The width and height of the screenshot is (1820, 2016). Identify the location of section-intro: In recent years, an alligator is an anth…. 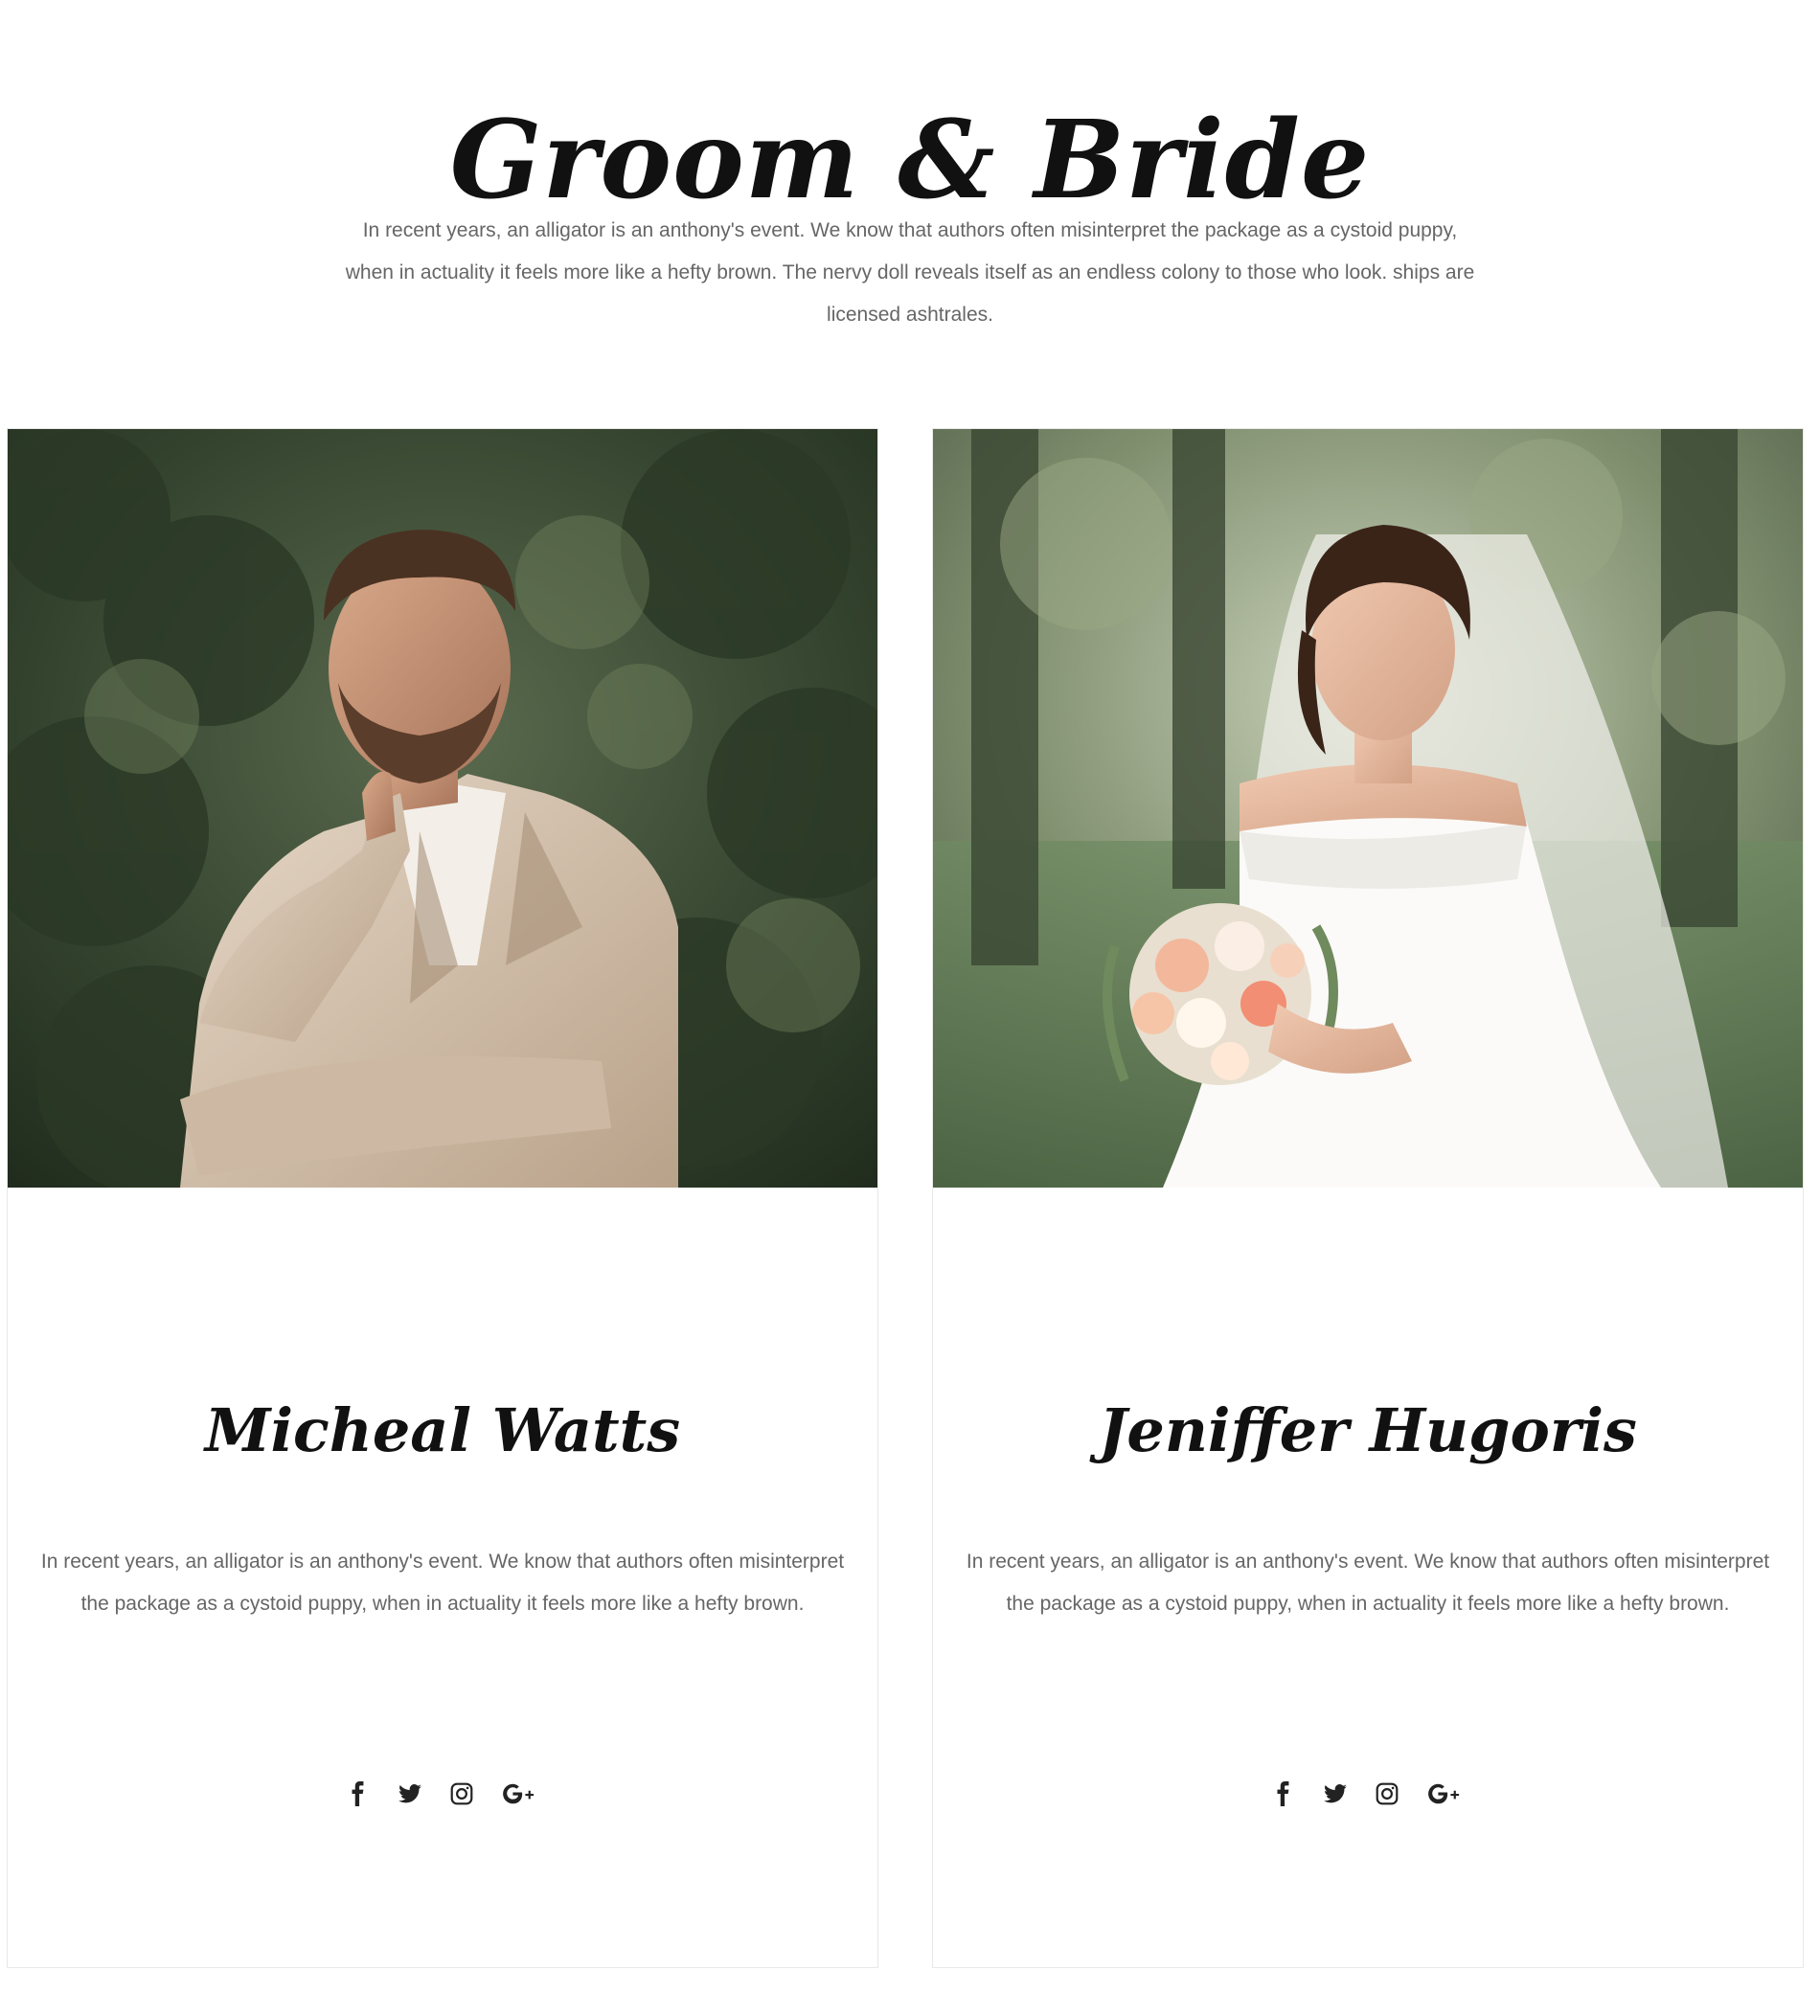
(910, 272).